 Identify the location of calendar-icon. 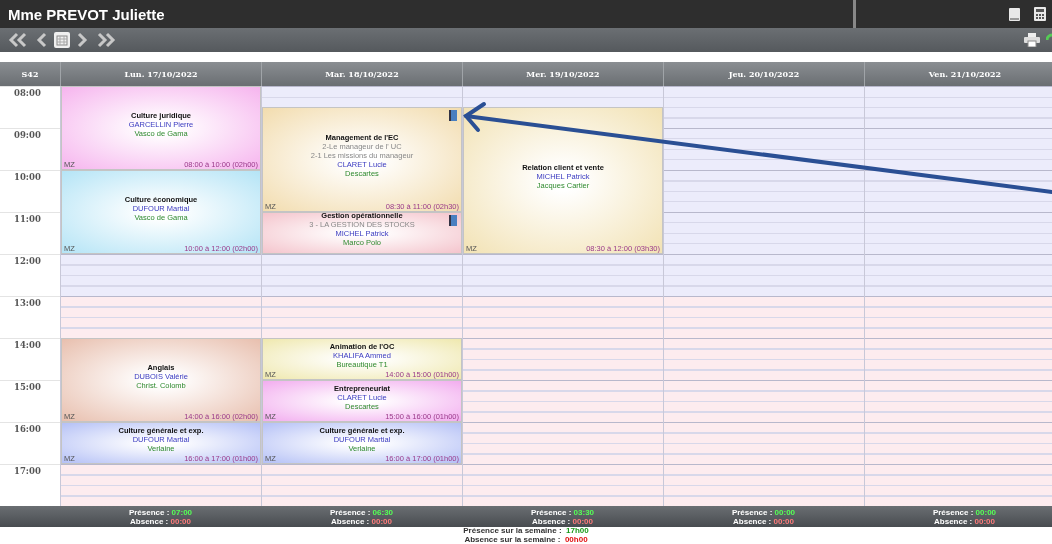
(62, 40).